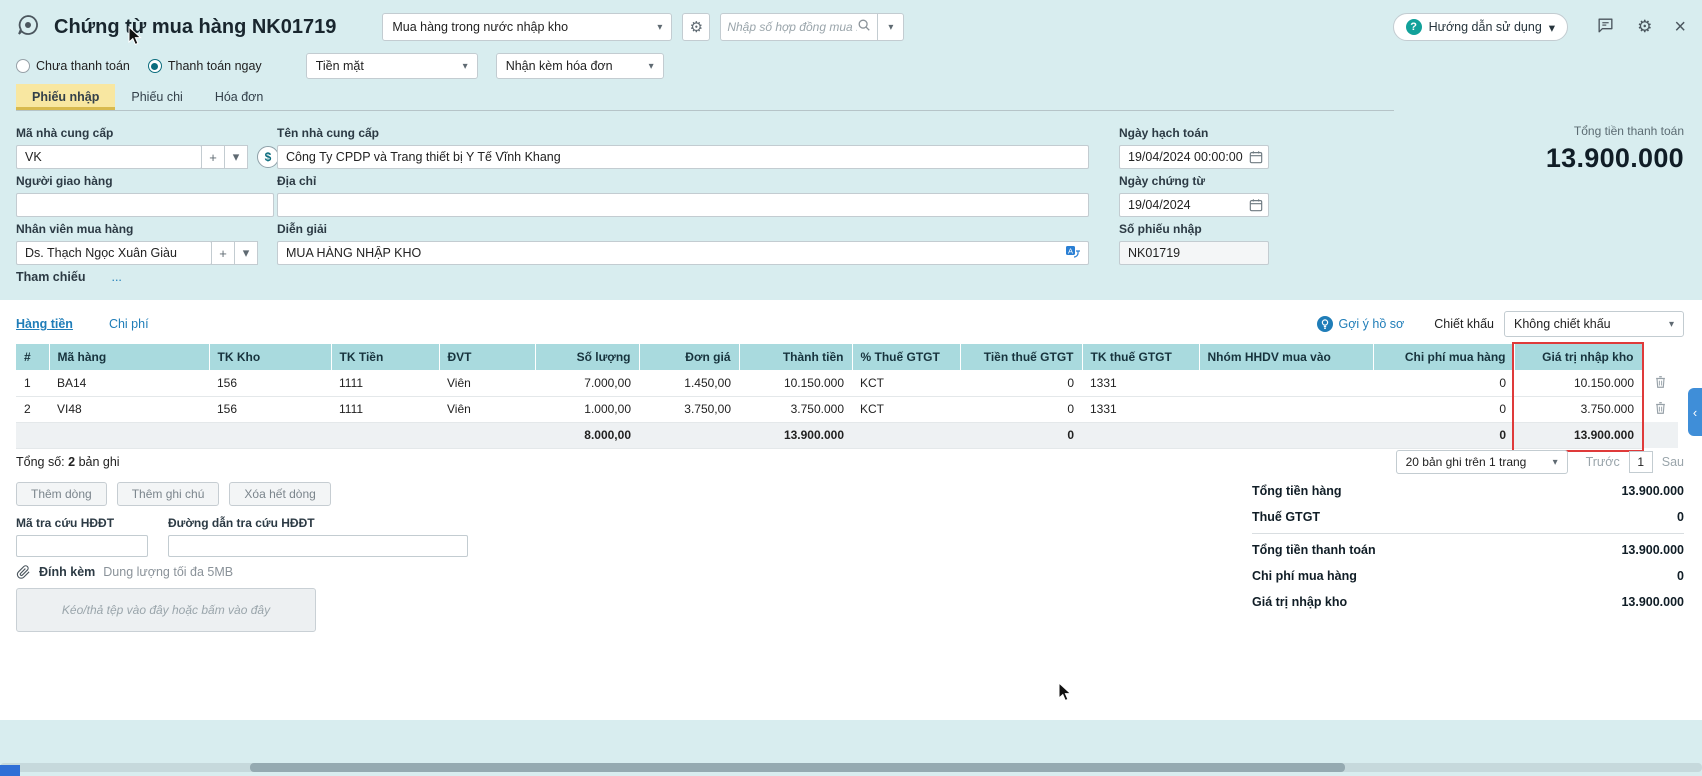  I want to click on feedback-button, so click(1605, 27).